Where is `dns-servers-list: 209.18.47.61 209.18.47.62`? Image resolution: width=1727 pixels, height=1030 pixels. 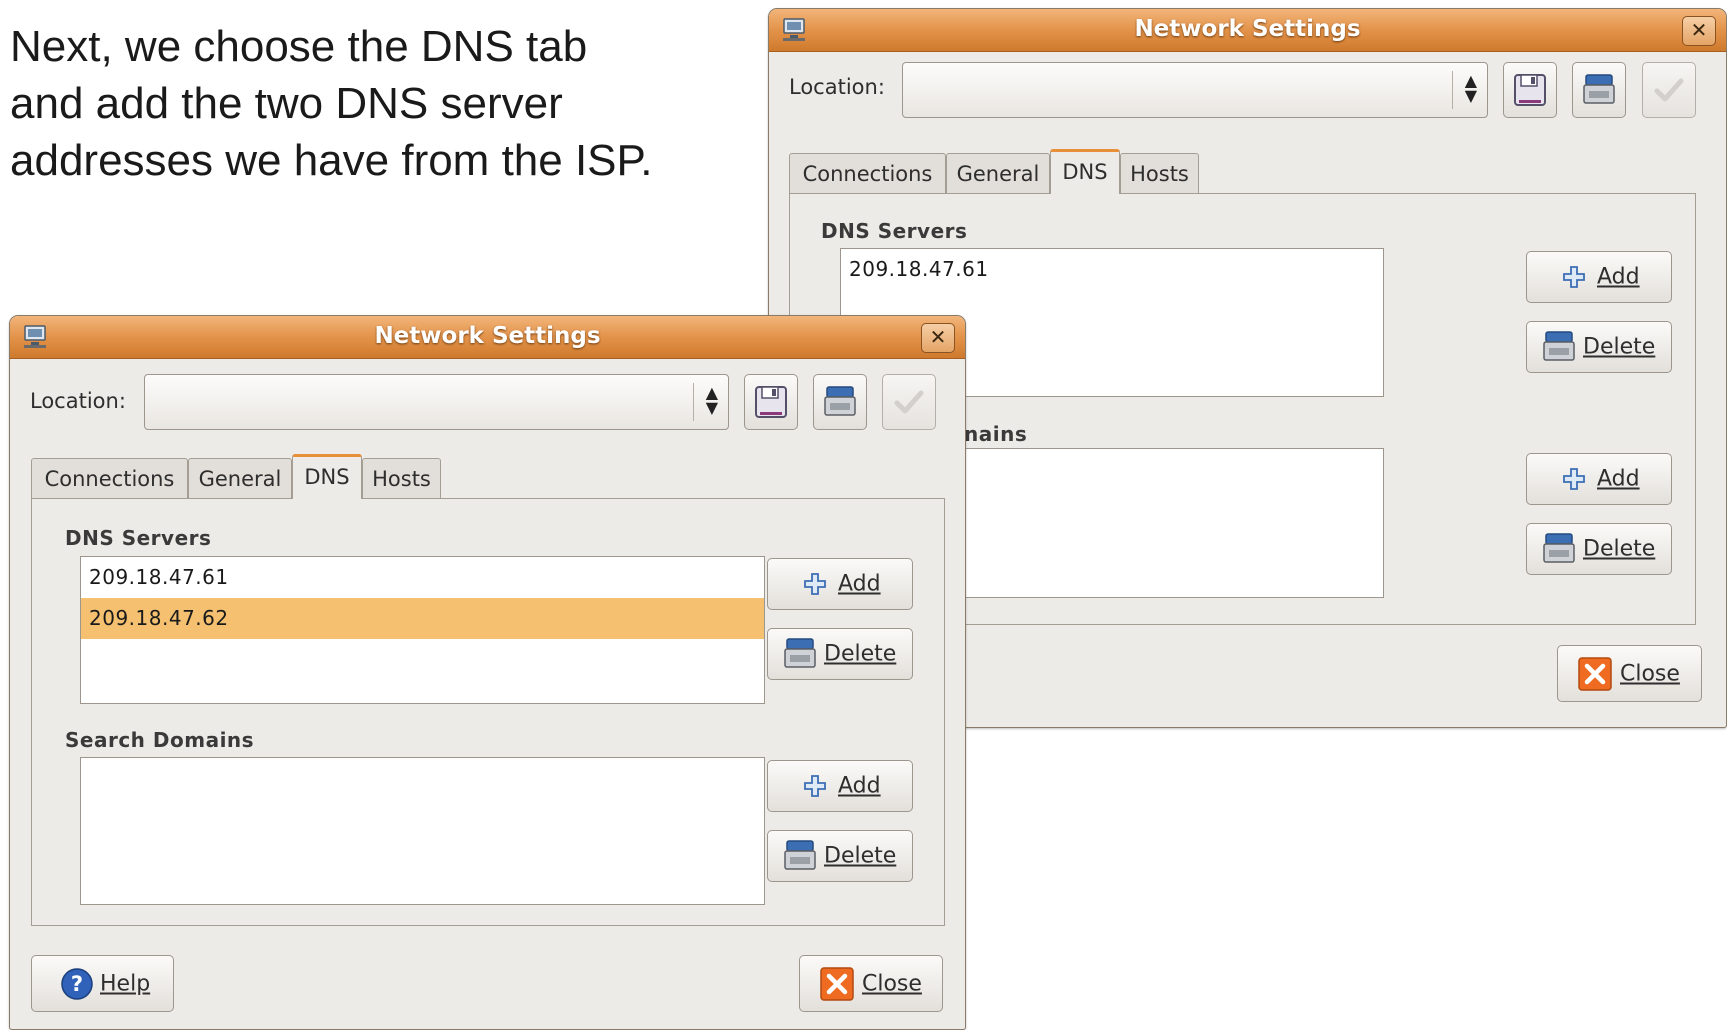
dns-servers-list: 209.18.47.61 209.18.47.62 is located at coordinates (422, 630).